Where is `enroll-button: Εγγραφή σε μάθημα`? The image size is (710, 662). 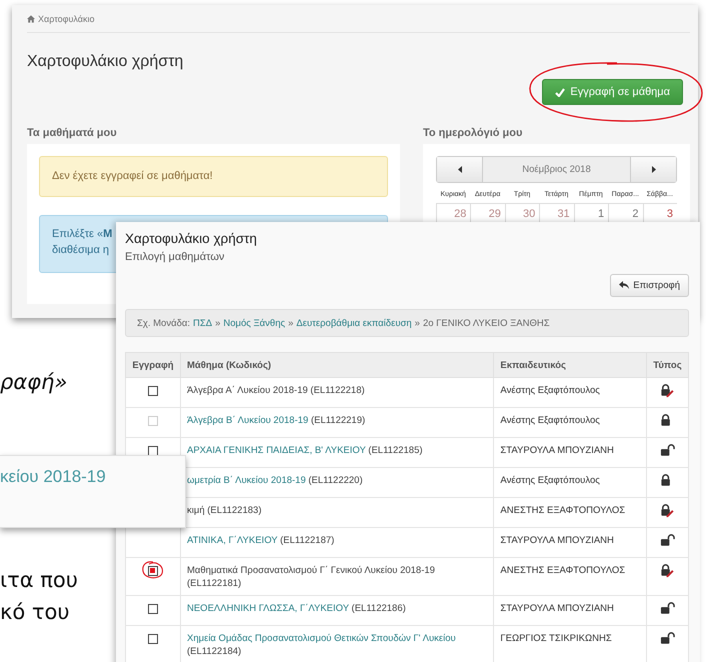
enroll-button: Εγγραφή σε μάθημα is located at coordinates (612, 92).